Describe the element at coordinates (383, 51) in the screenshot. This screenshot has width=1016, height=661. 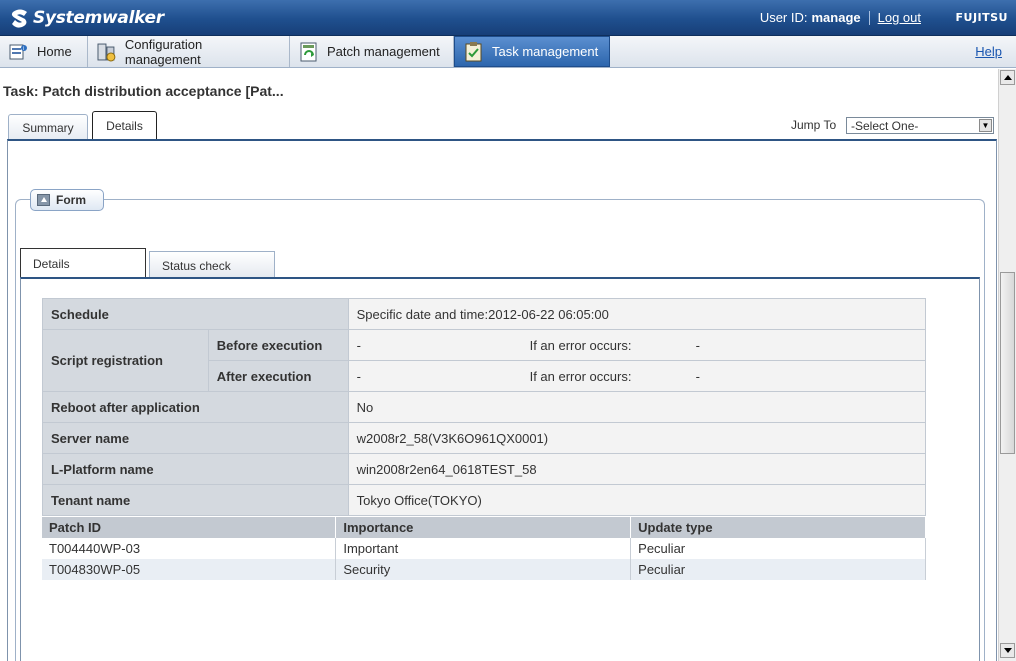
I see `nav-tab-label: Patch management` at that location.